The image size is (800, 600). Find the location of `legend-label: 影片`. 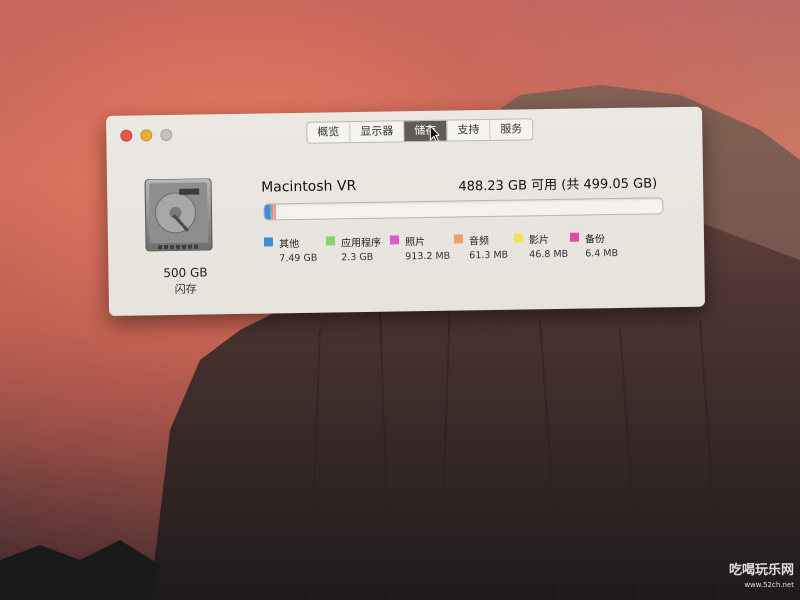

legend-label: 影片 is located at coordinates (539, 241).